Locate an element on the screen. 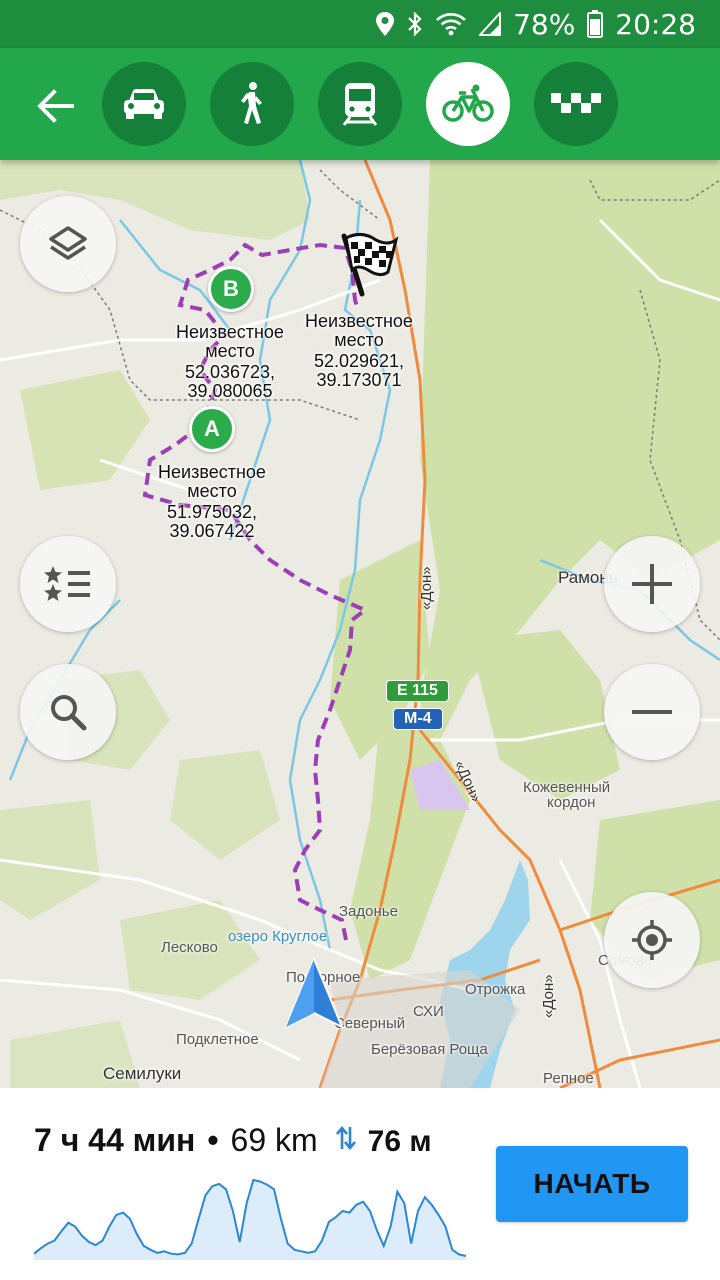 The image size is (720, 1280). bluetooth-icon is located at coordinates (415, 24).